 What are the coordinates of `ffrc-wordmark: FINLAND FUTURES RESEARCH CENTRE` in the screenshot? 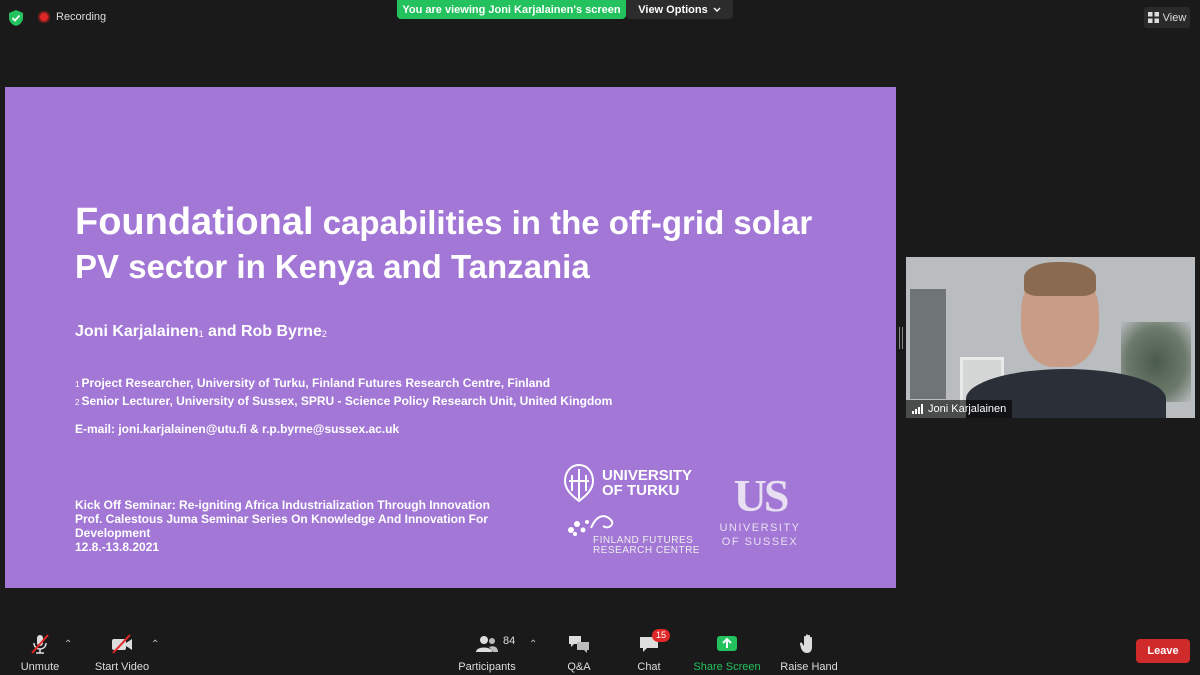 It's located at (646, 546).